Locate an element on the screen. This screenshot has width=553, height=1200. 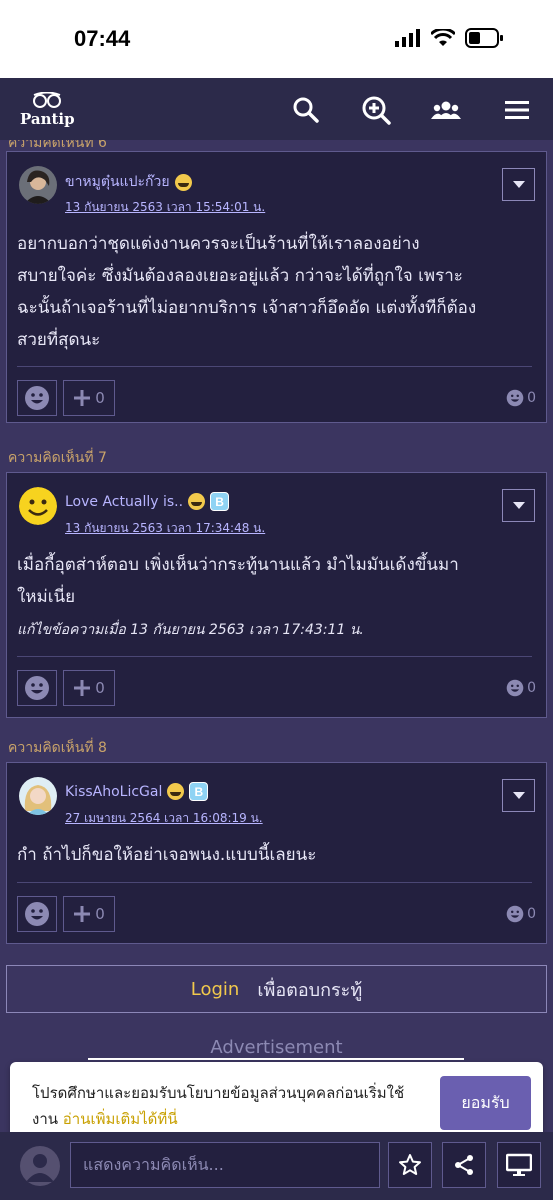
advertisement-label: Advertisement is located at coordinates (276, 1047).